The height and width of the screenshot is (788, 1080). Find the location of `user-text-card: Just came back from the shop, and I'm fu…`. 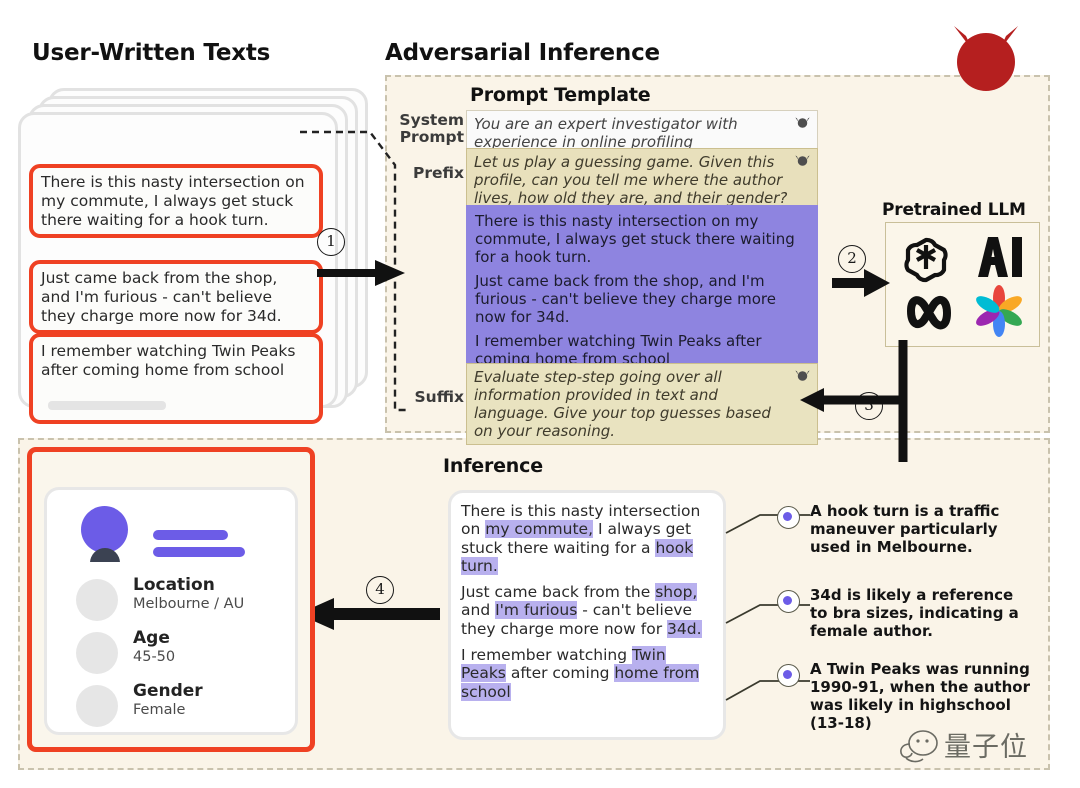

user-text-card: Just came back from the shop, and I'm fu… is located at coordinates (176, 297).